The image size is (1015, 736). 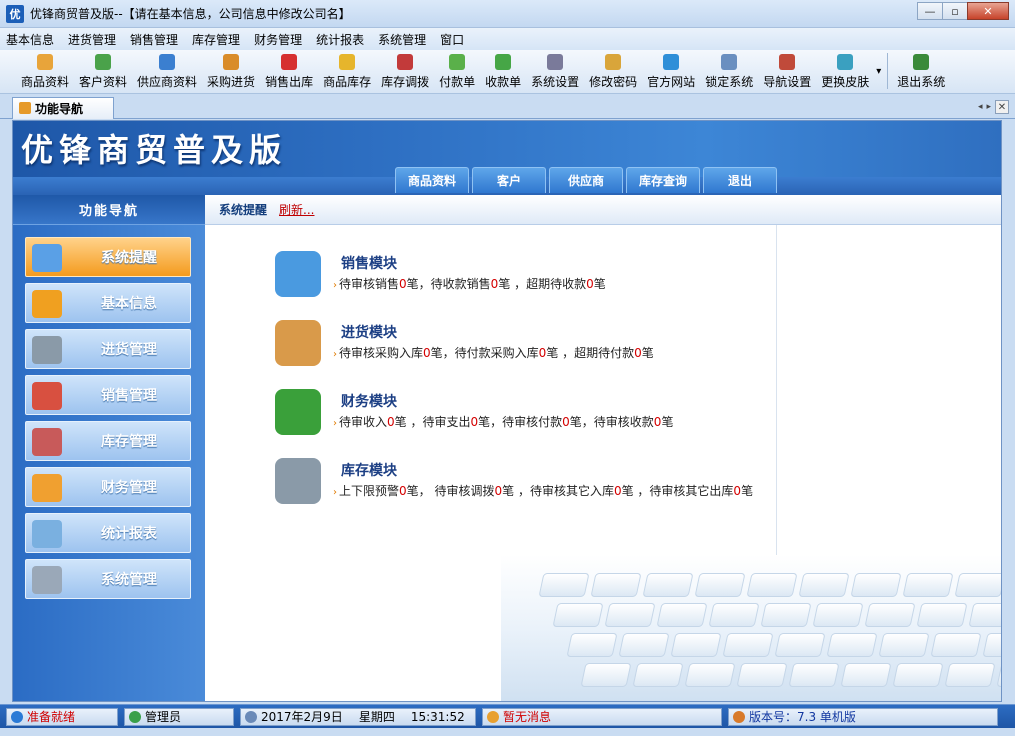 I want to click on menu-item: 财务管理, so click(x=278, y=39).